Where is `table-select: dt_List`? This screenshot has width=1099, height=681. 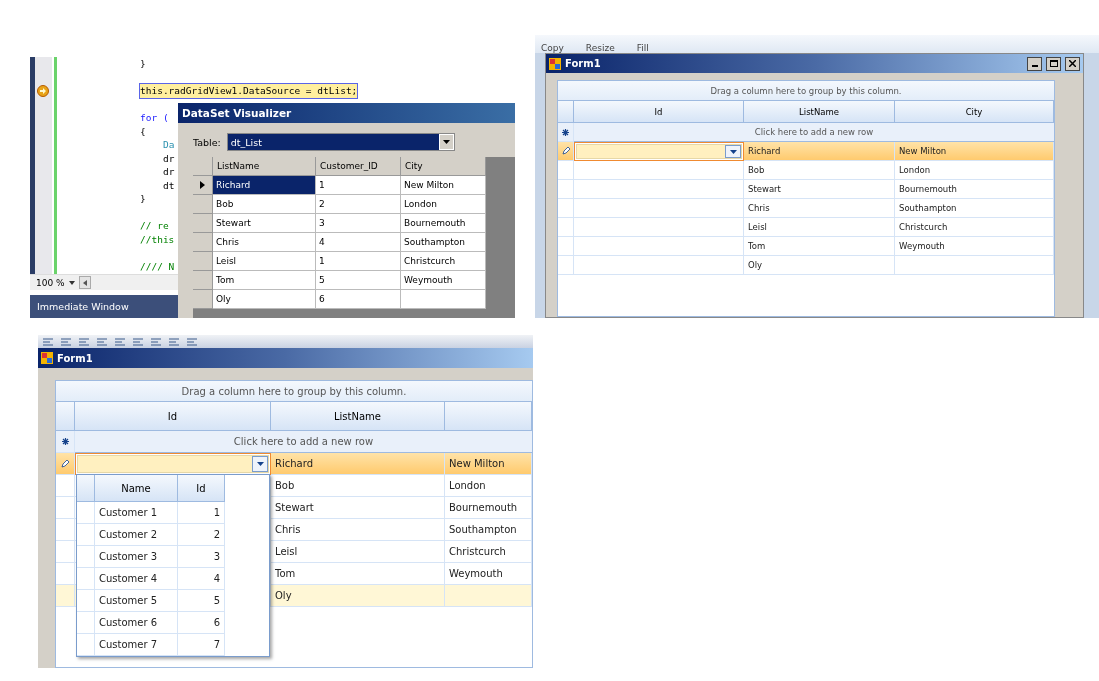 table-select: dt_List is located at coordinates (340, 142).